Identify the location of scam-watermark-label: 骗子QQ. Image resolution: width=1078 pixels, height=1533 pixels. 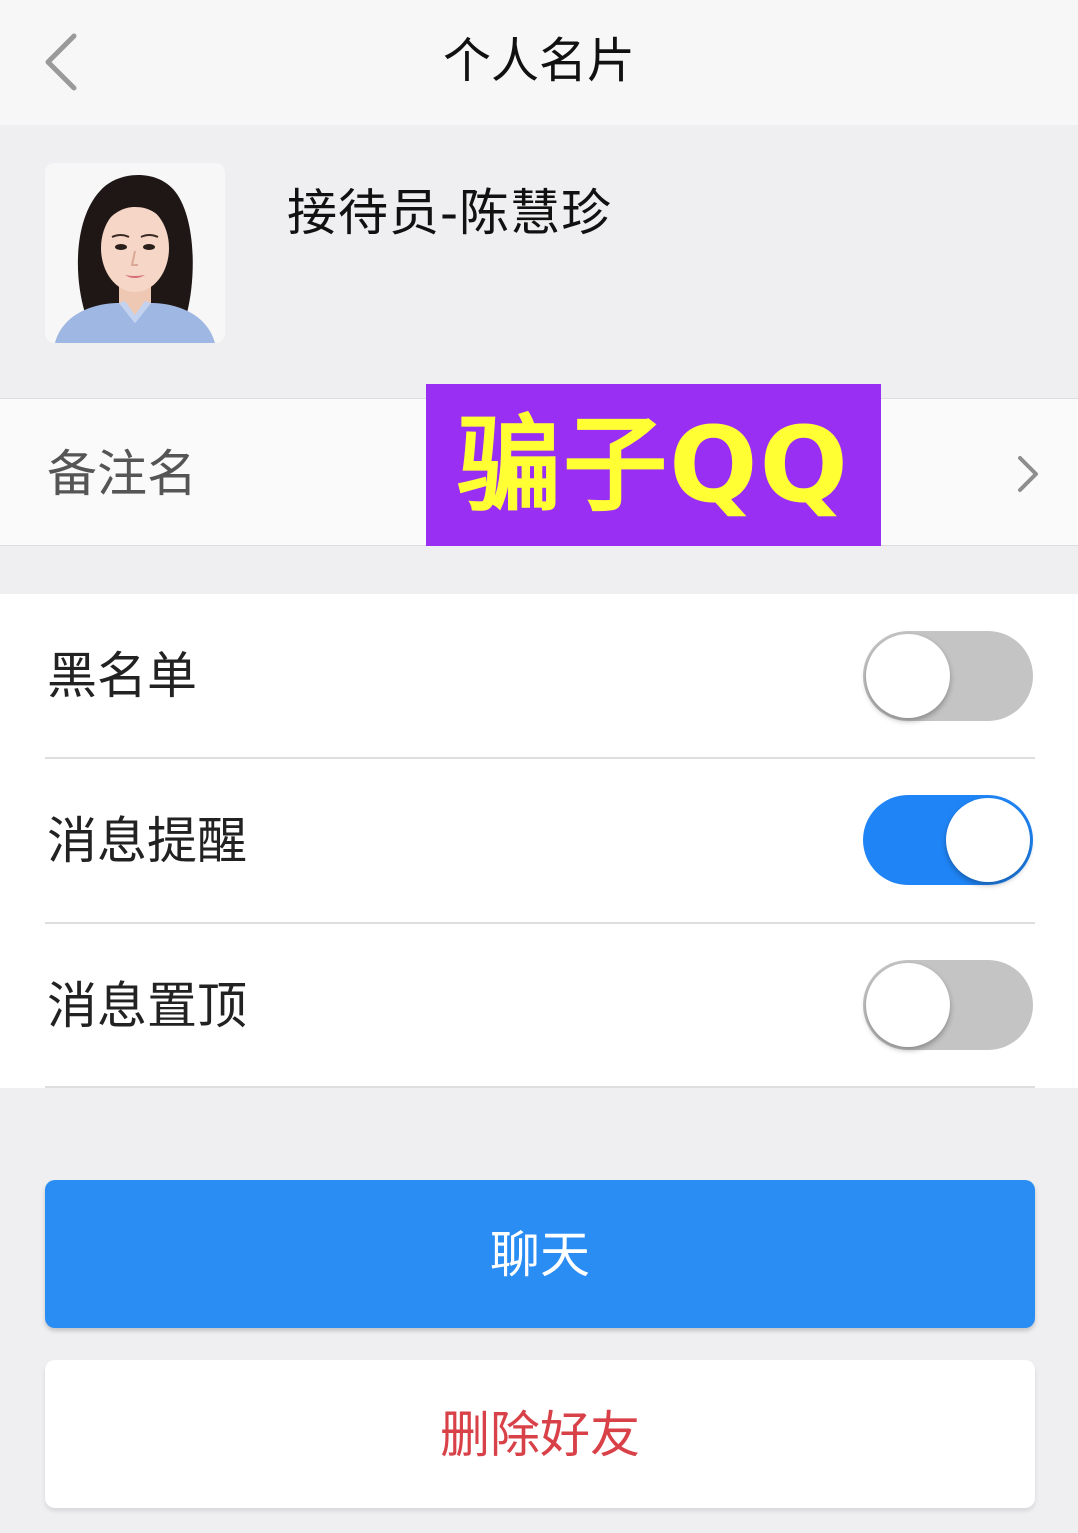
(653, 465).